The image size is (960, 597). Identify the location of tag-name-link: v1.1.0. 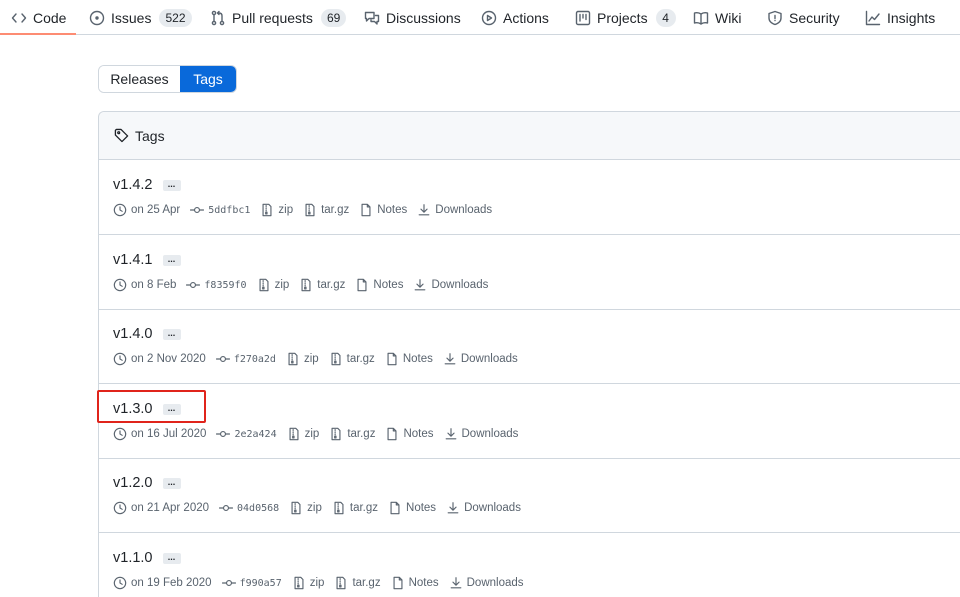
(133, 558).